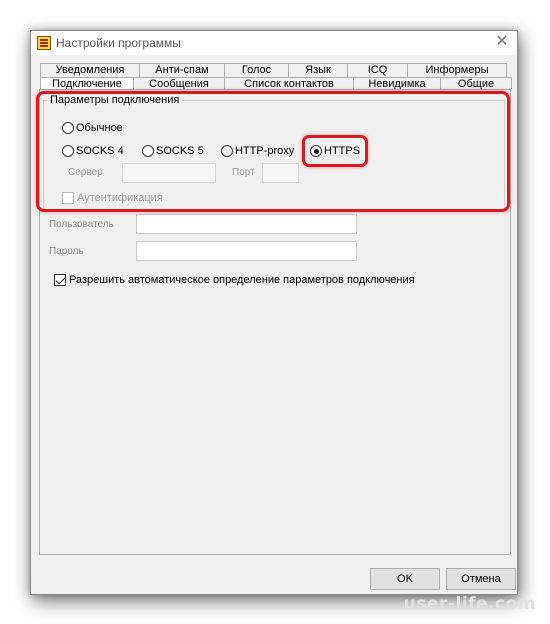 The image size is (550, 624). I want to click on tab-notifications: Уведомления, so click(90, 70).